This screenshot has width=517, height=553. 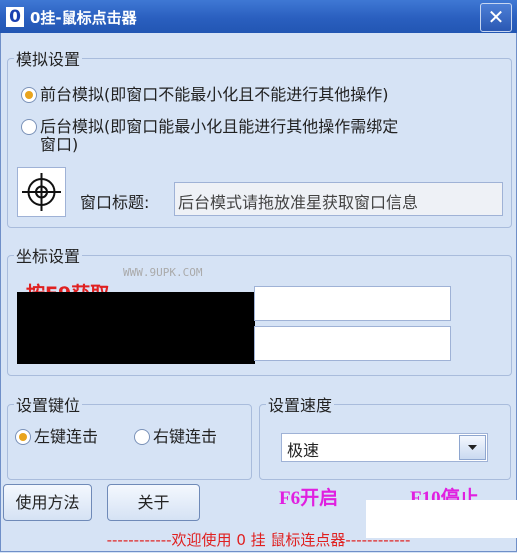 I want to click on close-button: ✕, so click(x=496, y=17).